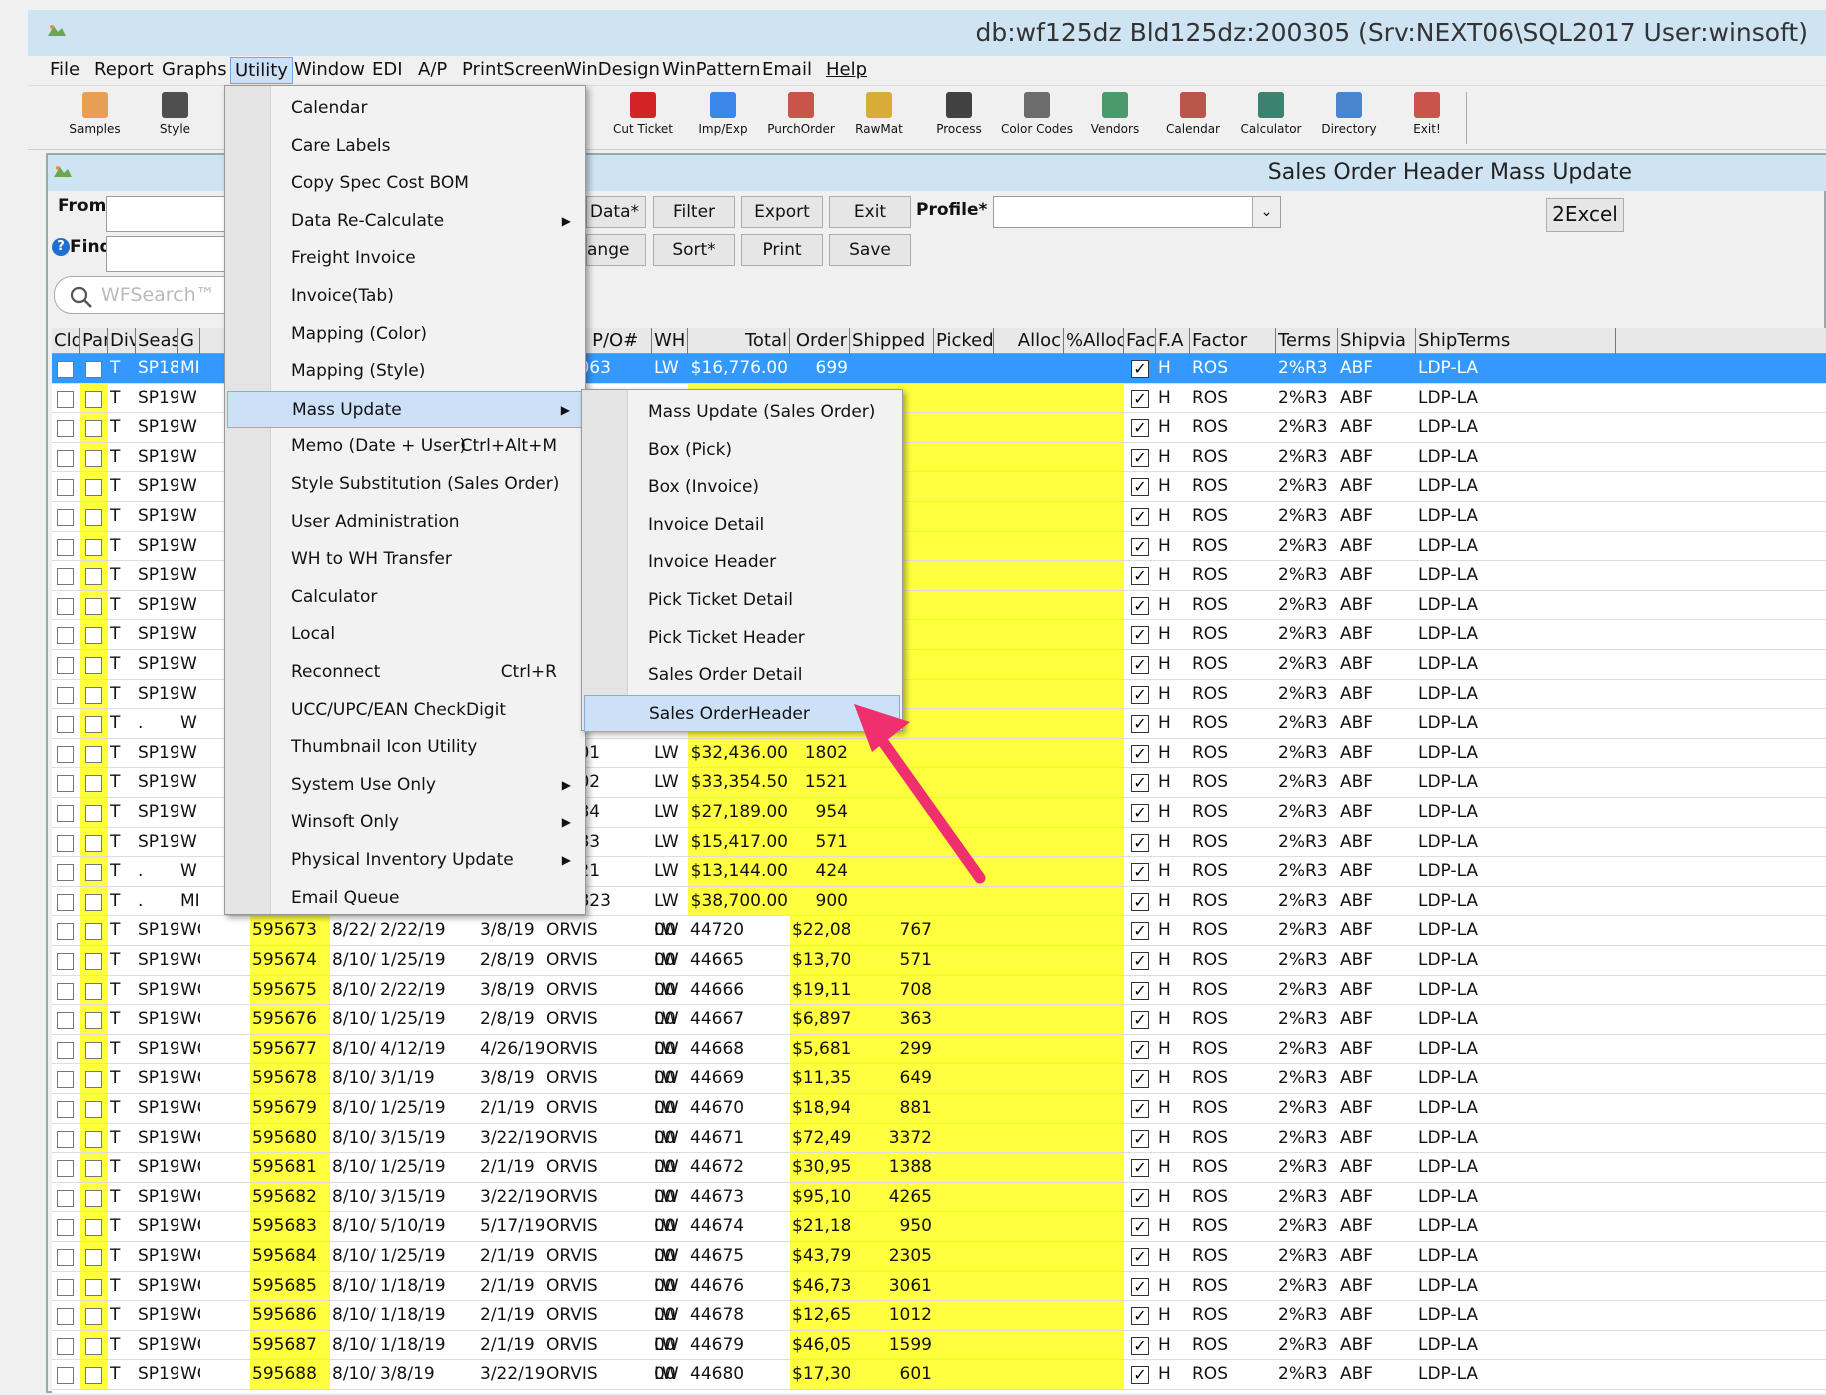 Image resolution: width=1826 pixels, height=1395 pixels. Describe the element at coordinates (1377, 341) in the screenshot. I see `column-header: Shipvia` at that location.